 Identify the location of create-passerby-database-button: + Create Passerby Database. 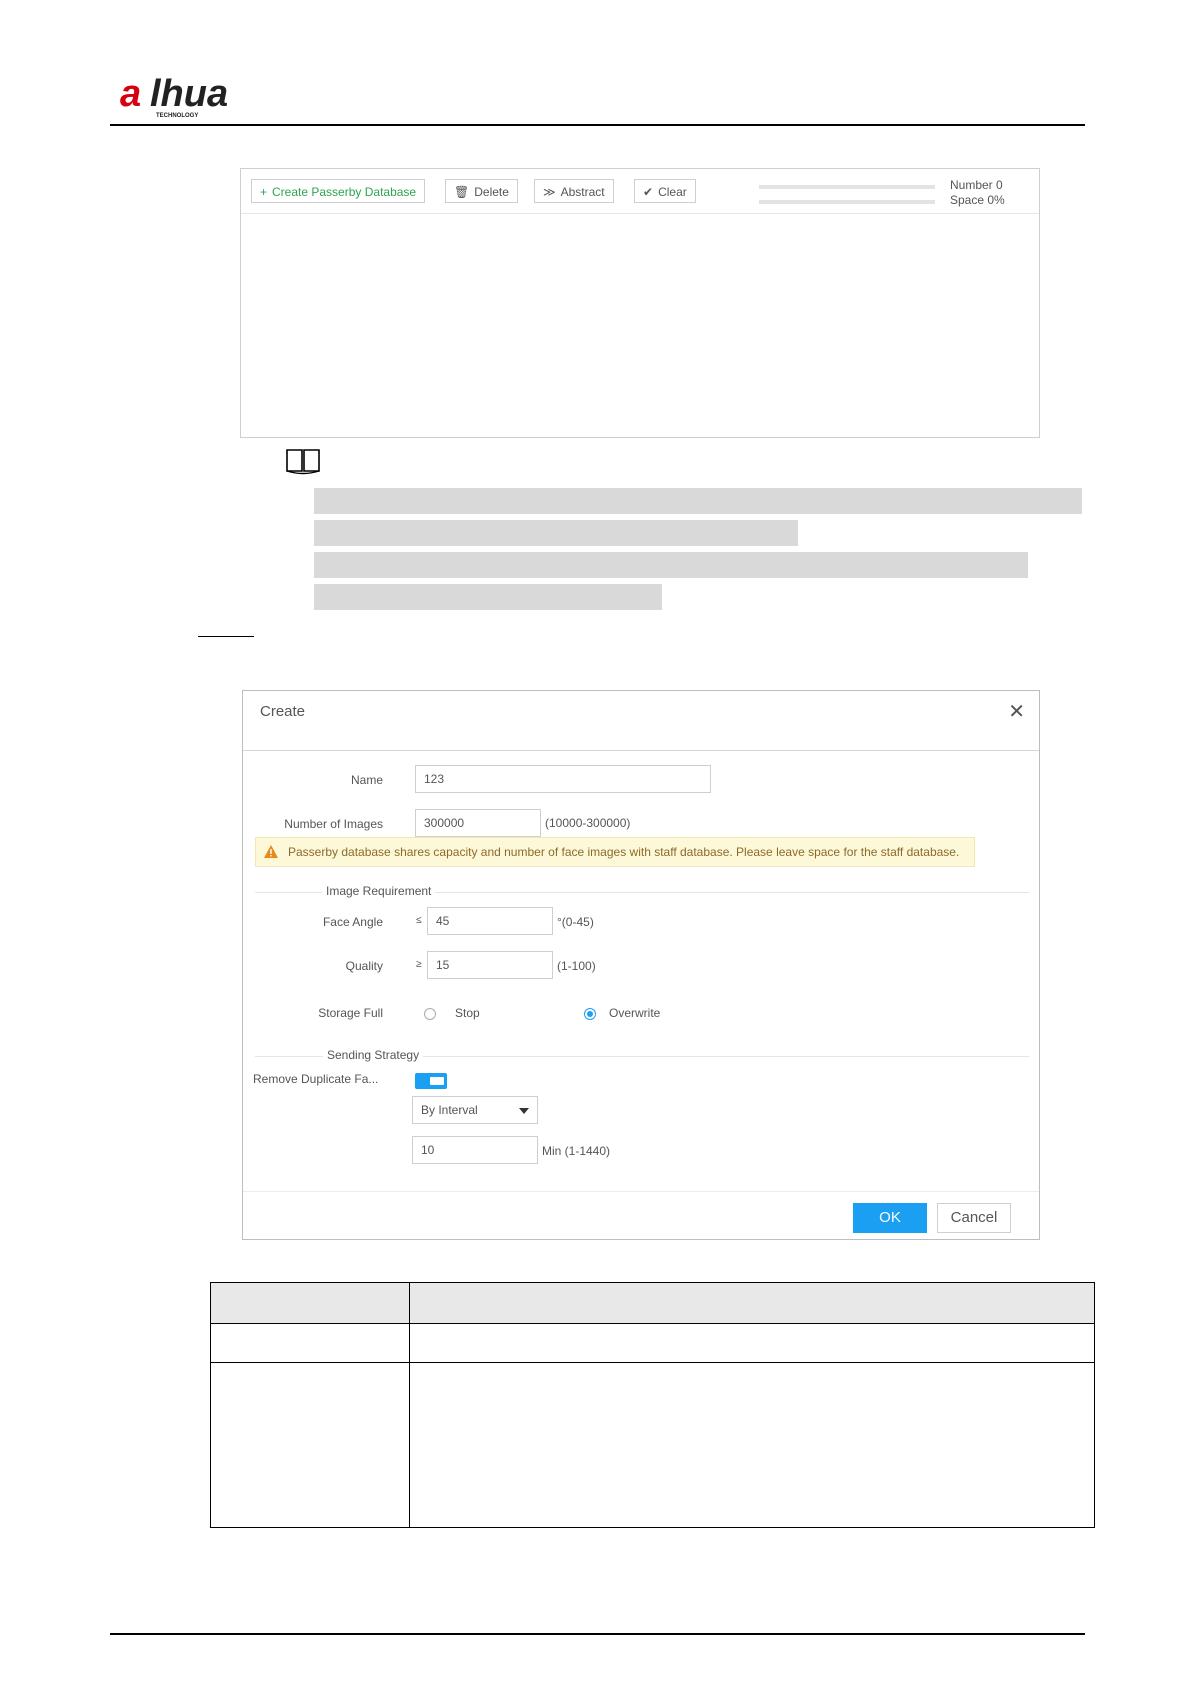
(338, 191).